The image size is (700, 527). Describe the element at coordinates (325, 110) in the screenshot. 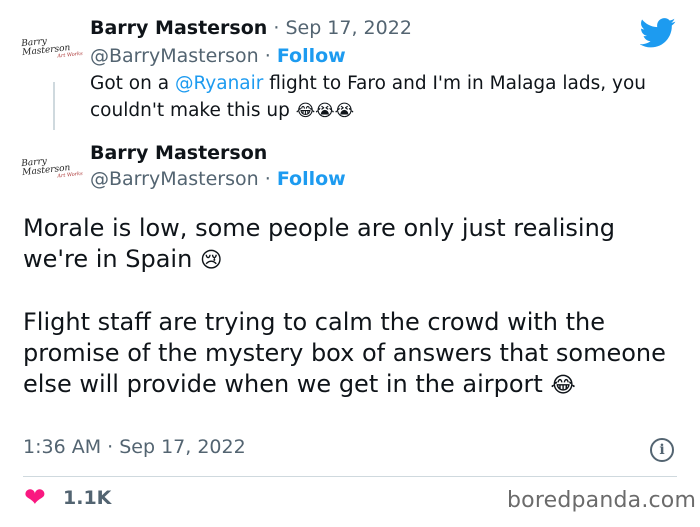

I see `emoji: 😂😭😭` at that location.